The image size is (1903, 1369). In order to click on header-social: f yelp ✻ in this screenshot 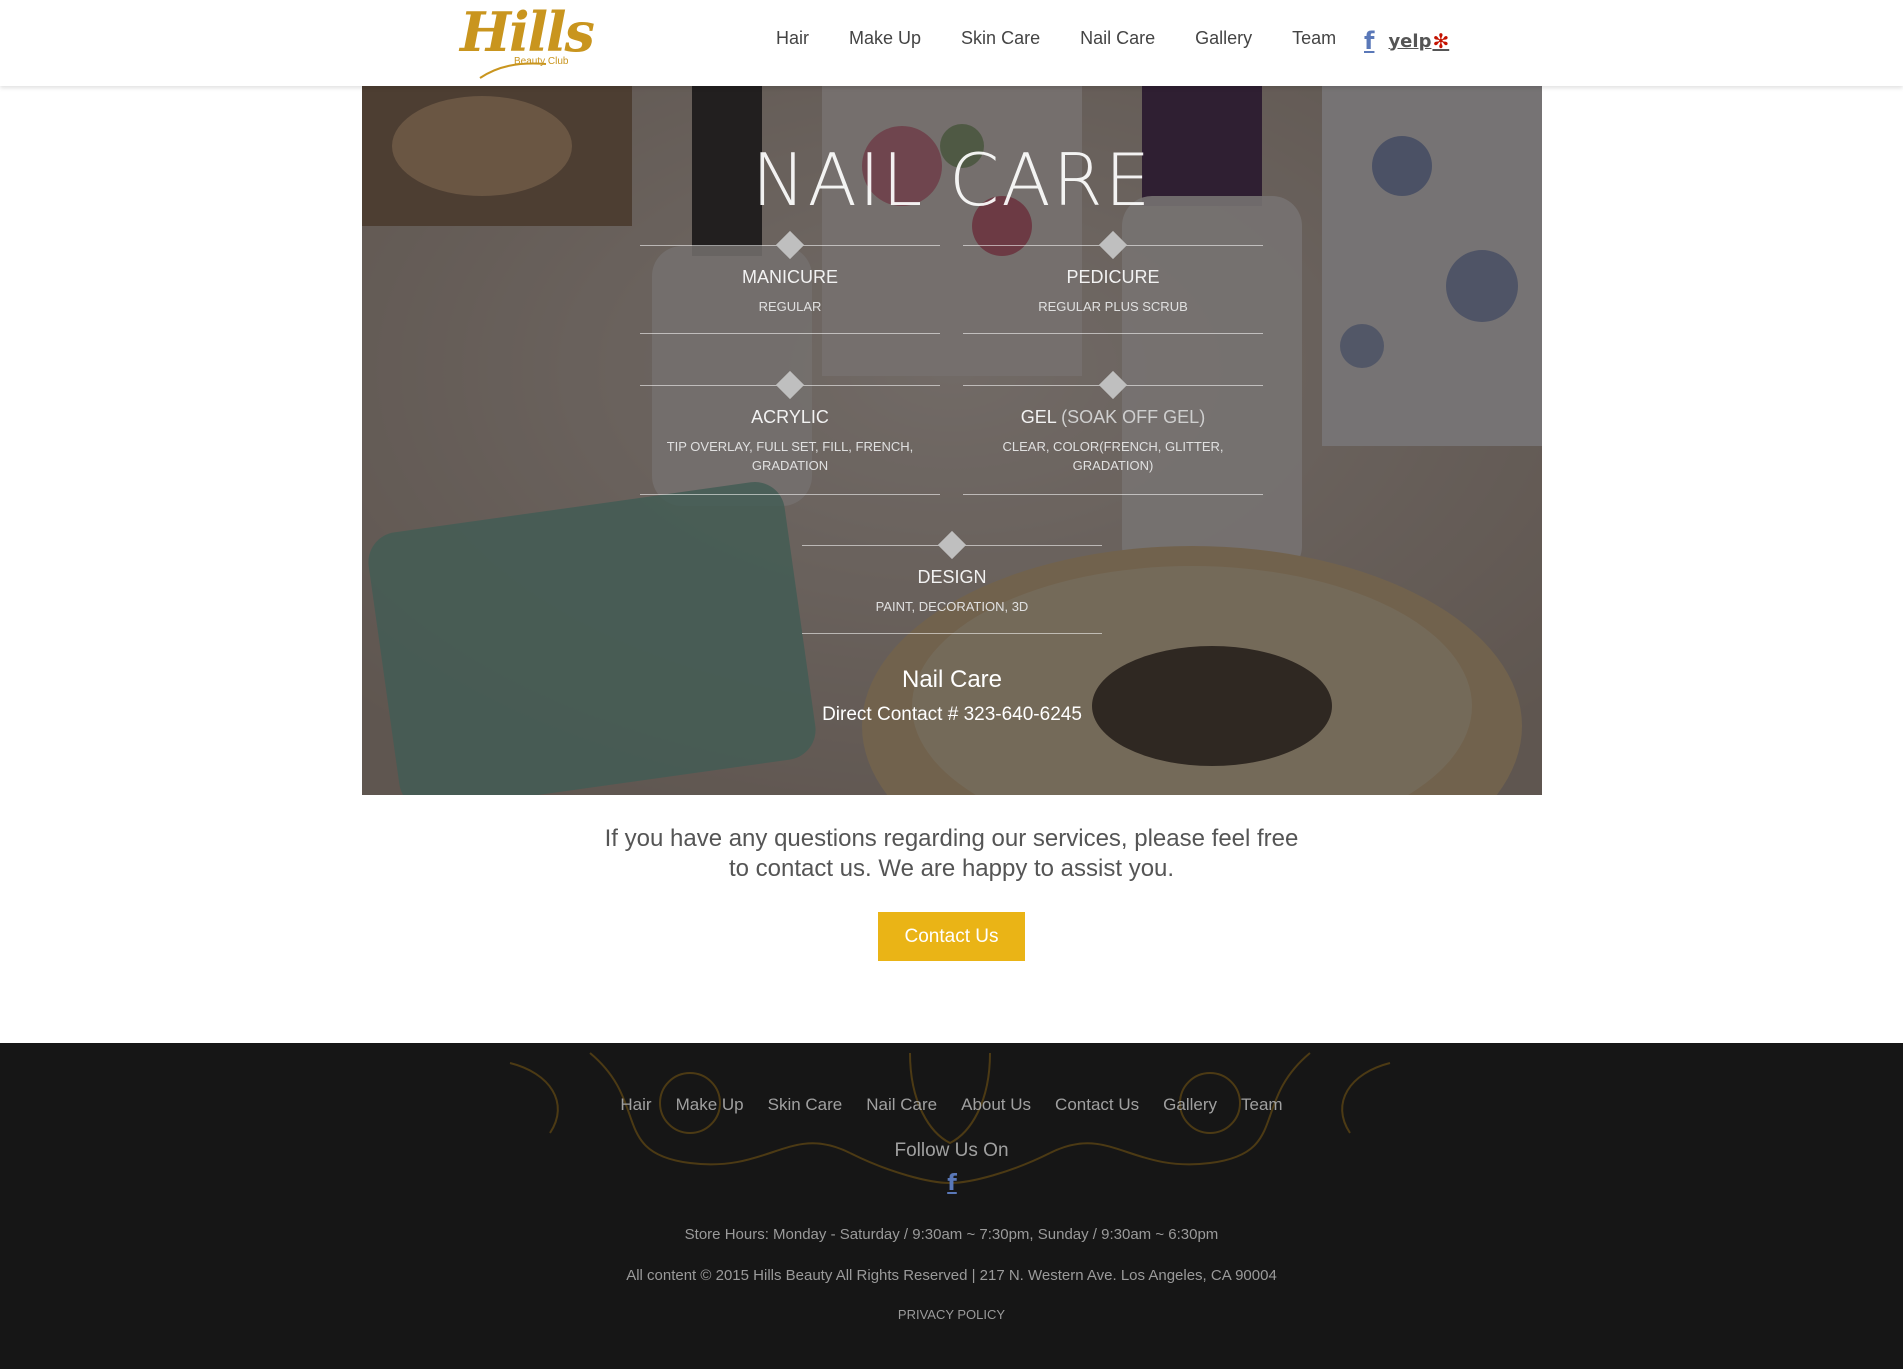, I will do `click(1406, 41)`.